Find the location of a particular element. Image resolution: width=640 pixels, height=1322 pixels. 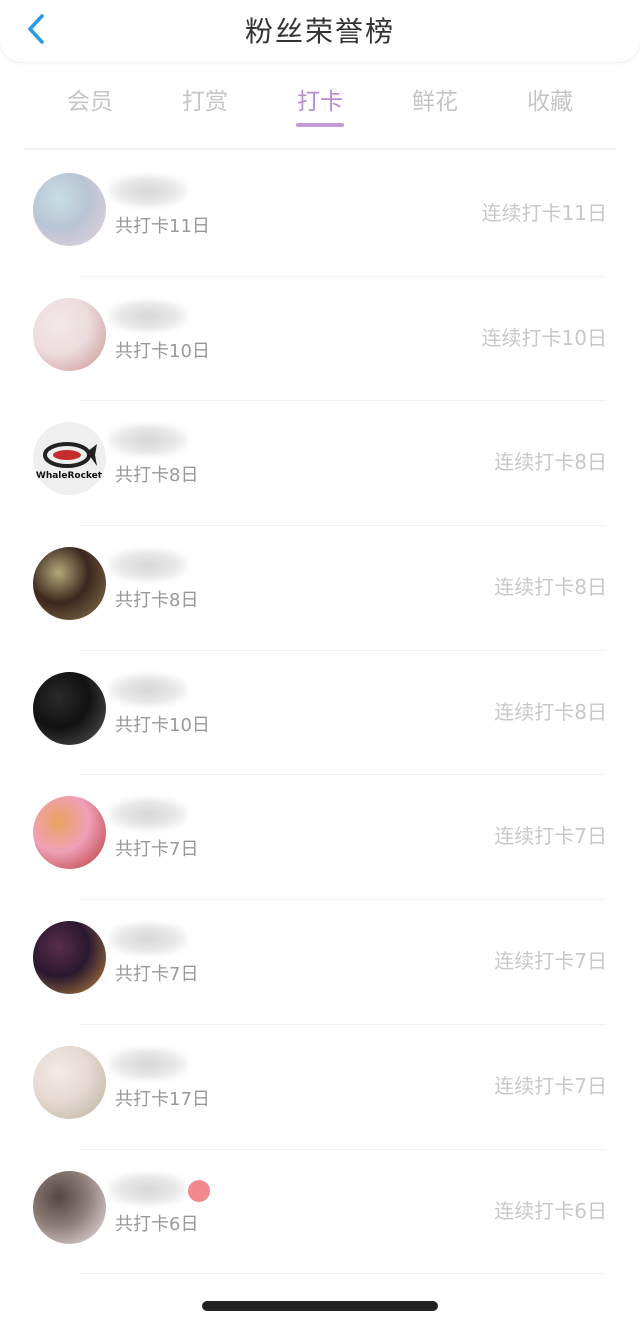

list-item: 共打卡10日 连续打卡8日 is located at coordinates (320, 713).